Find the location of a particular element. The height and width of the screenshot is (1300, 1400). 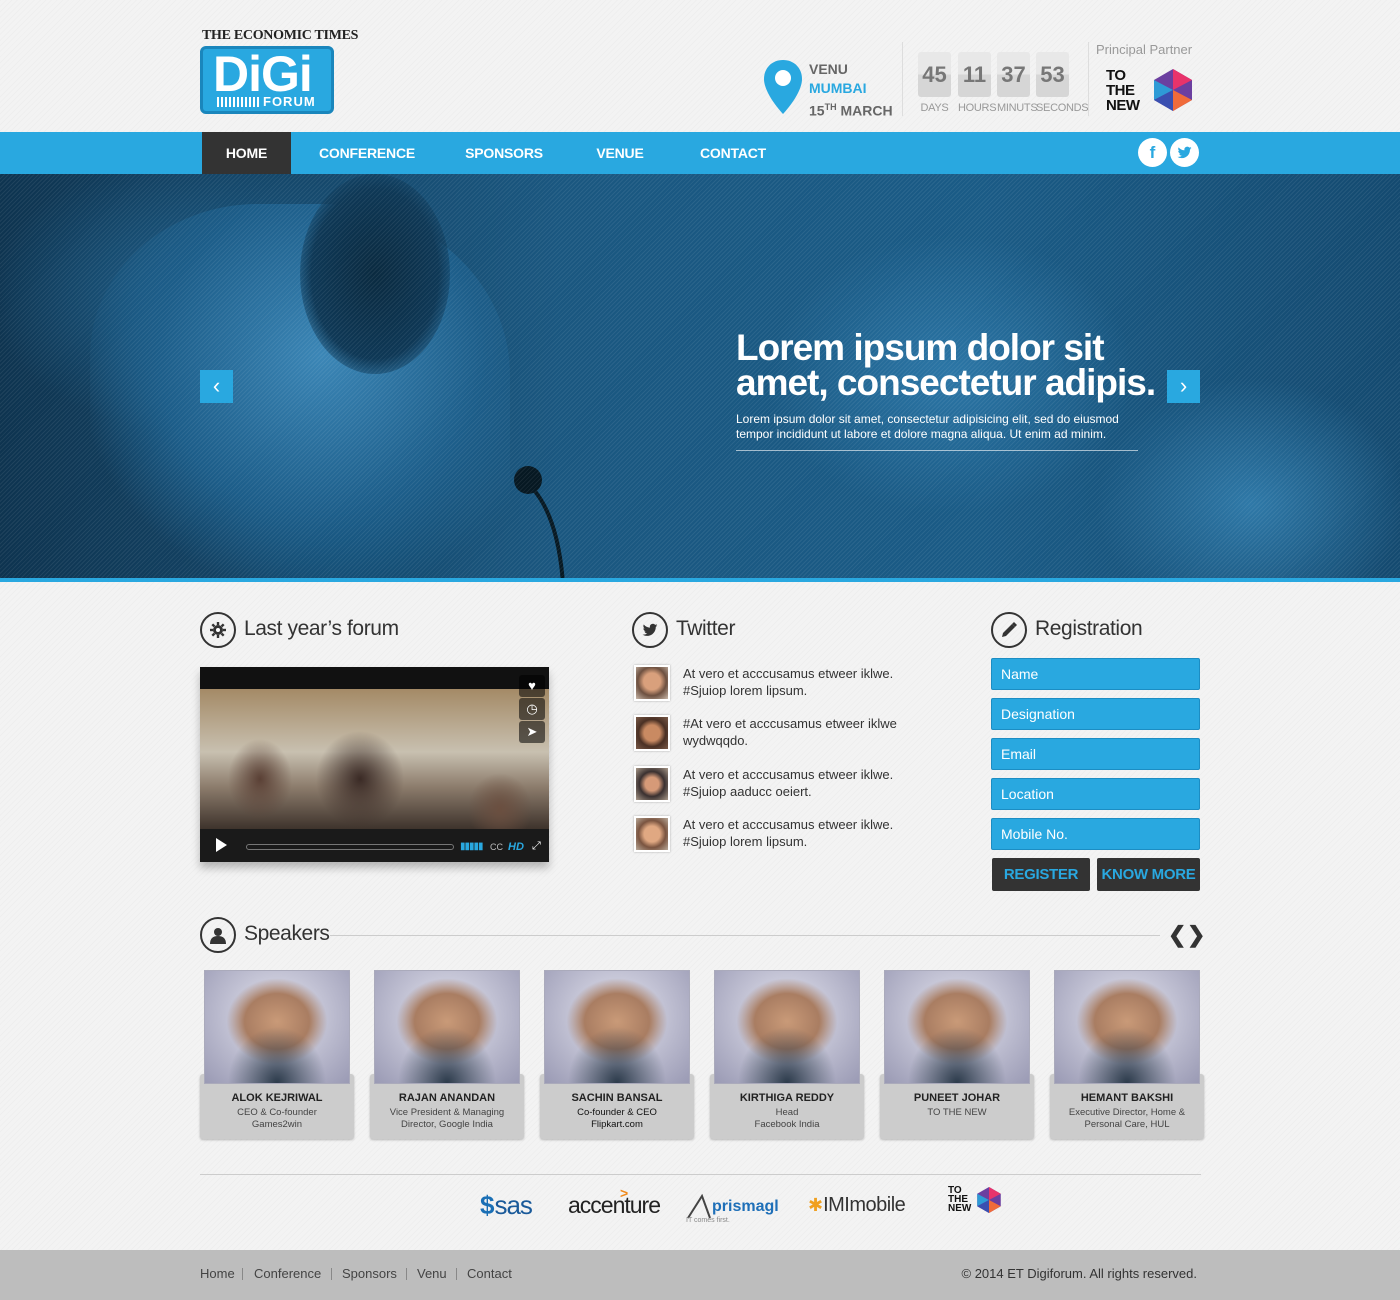

speaker-card: PUNEET JOHAR TO THE NEW is located at coordinates (957, 1054).